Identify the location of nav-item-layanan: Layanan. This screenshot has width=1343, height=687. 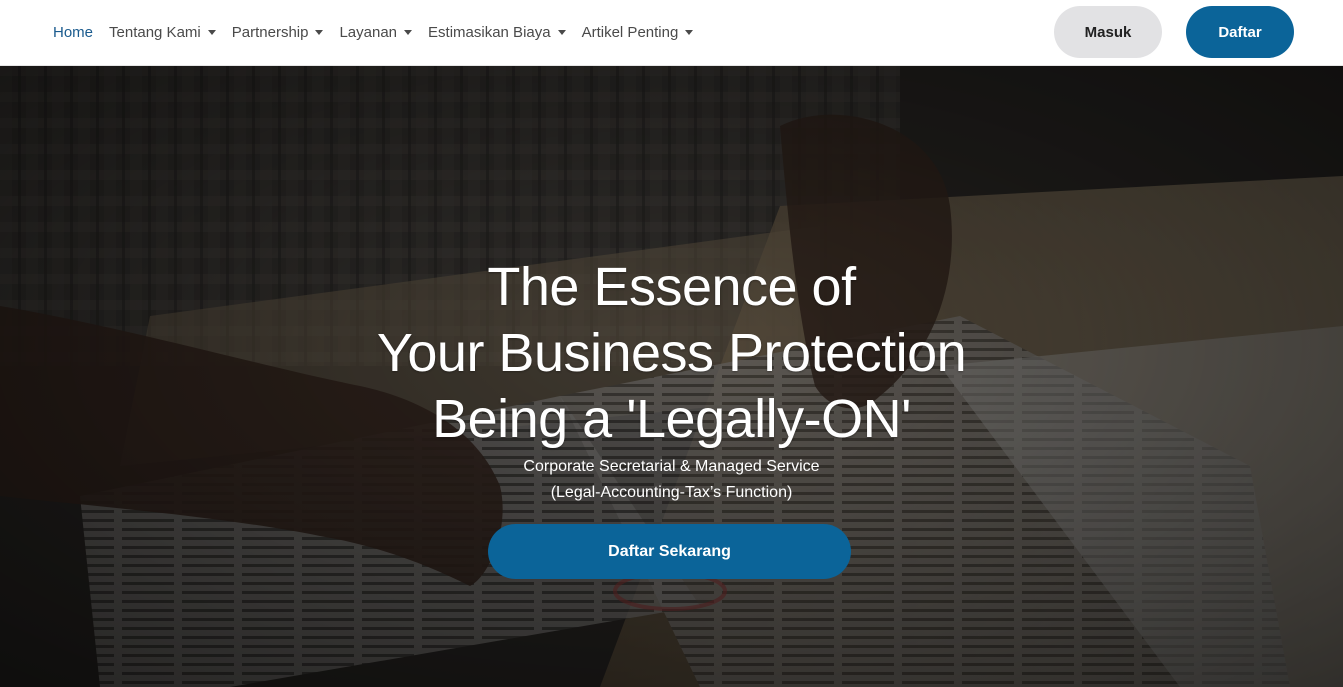
(376, 32).